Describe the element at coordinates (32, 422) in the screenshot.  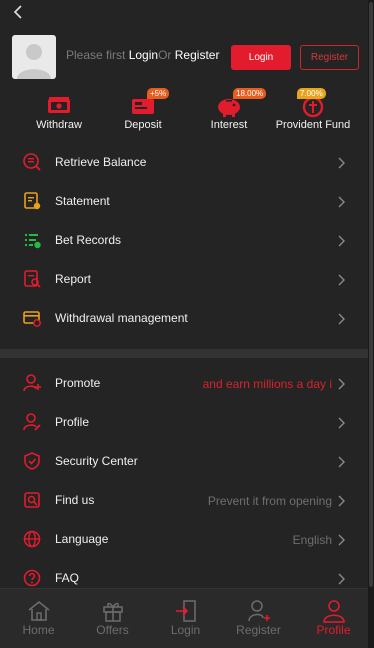
I see `profile-icon` at that location.